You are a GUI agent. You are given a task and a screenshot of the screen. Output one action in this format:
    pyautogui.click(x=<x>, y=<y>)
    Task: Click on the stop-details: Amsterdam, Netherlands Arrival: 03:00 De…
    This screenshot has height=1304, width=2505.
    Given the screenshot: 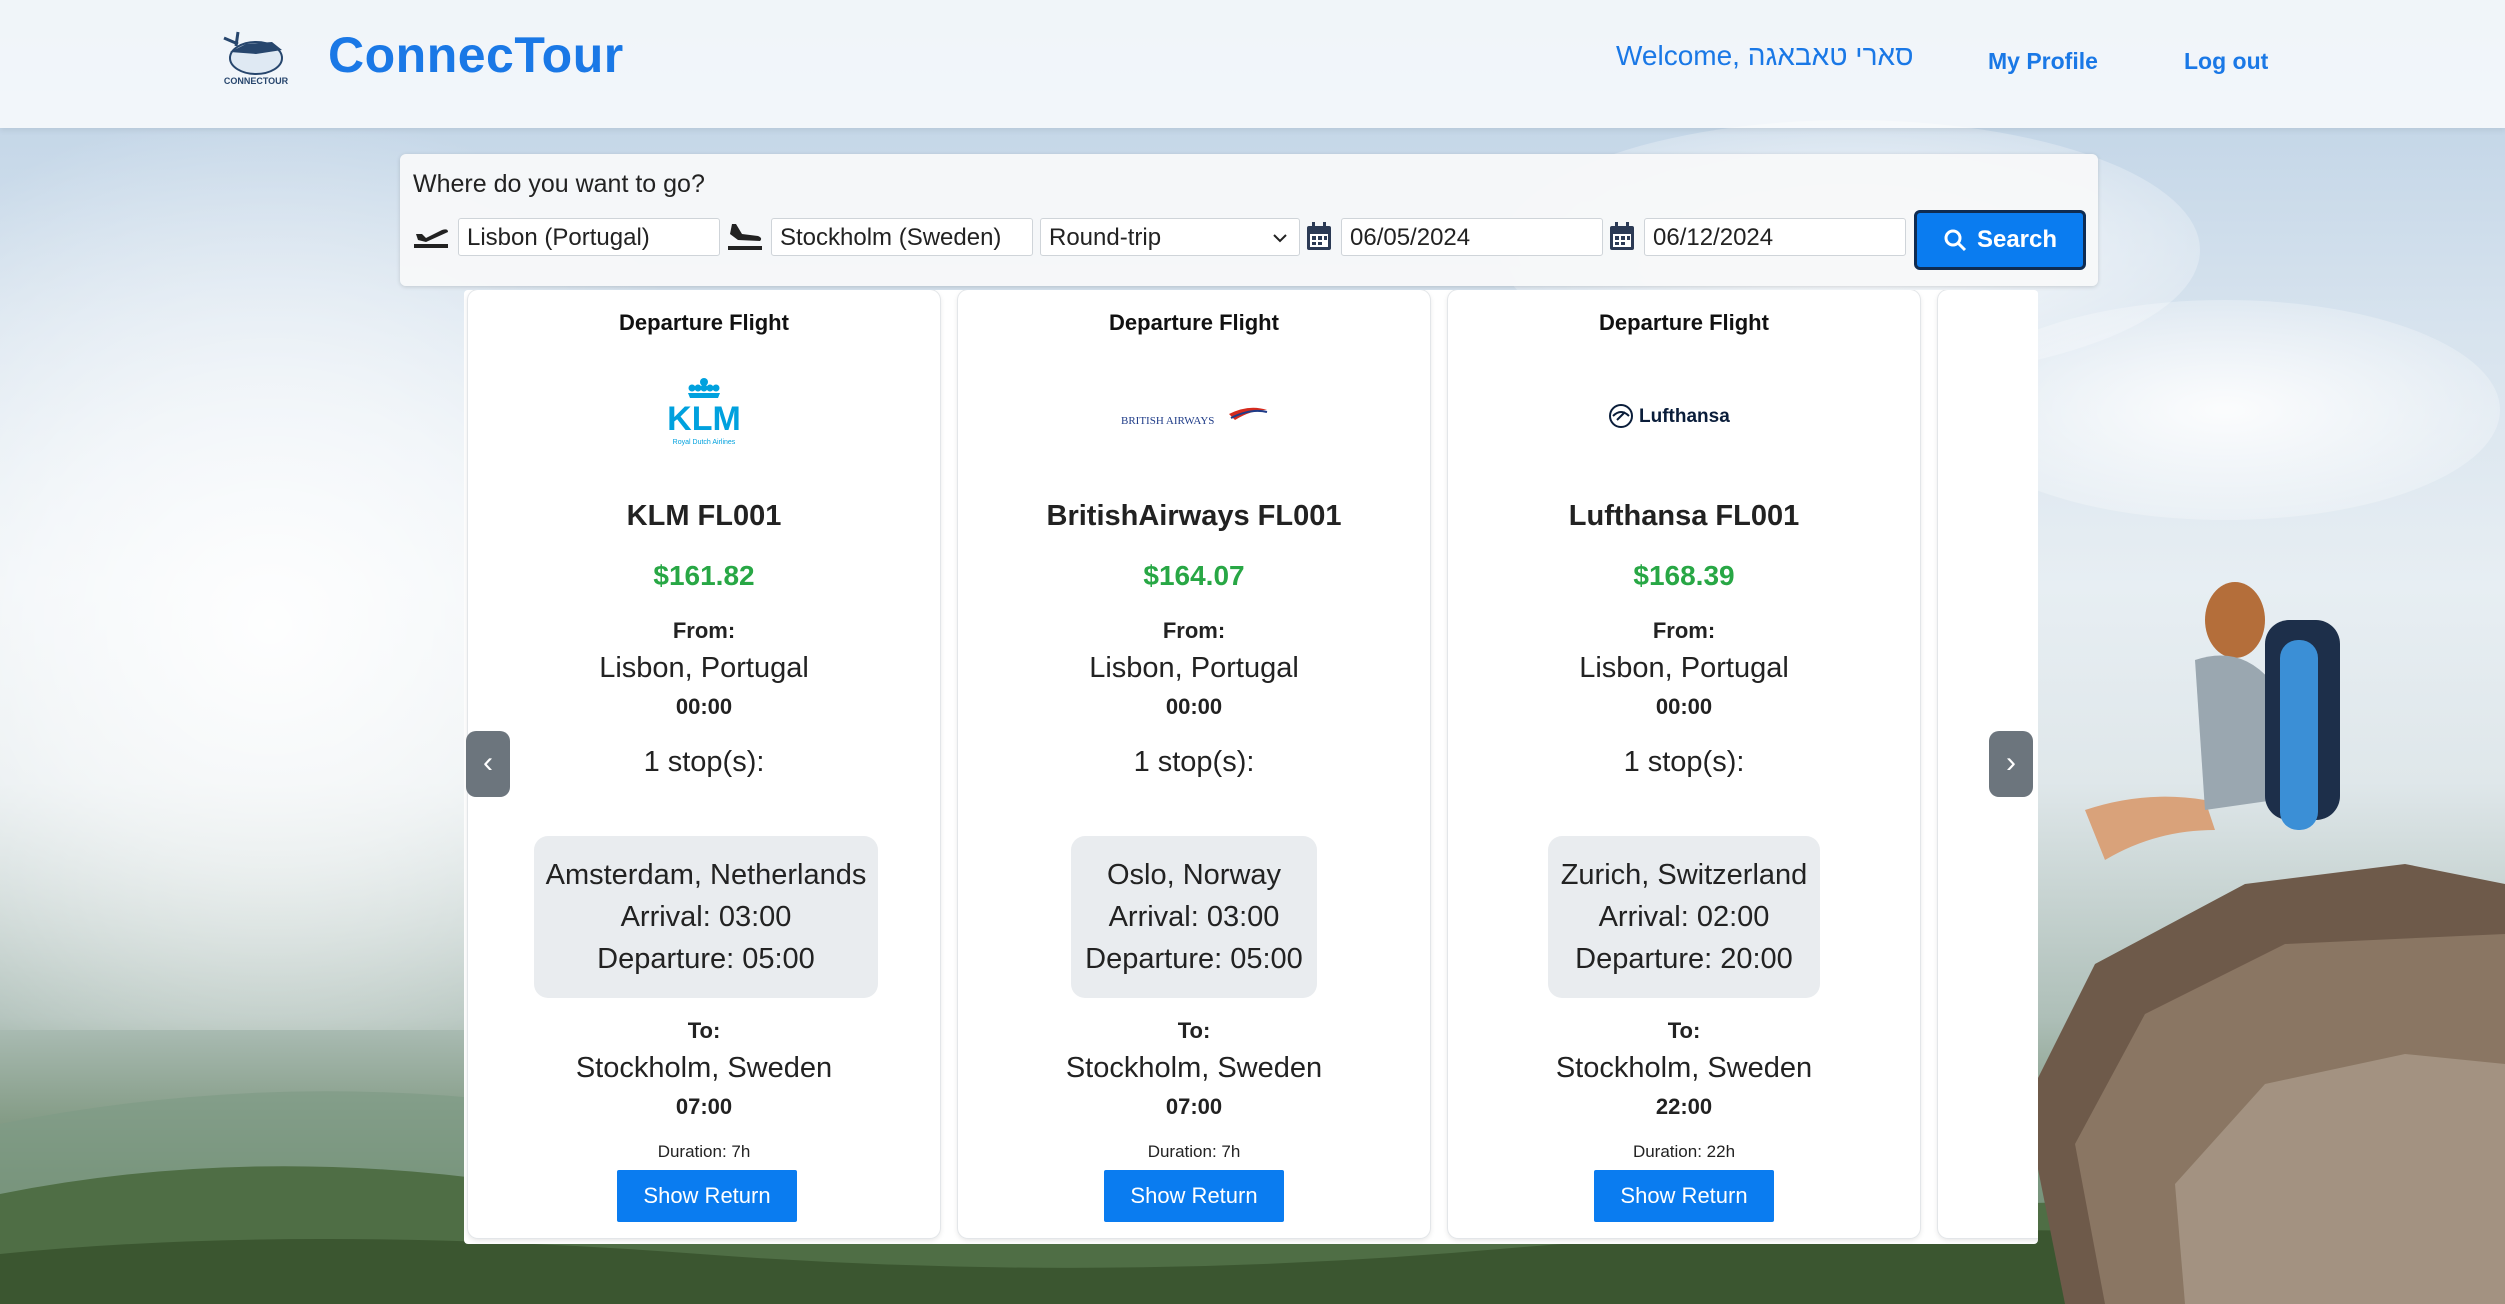 What is the action you would take?
    pyautogui.click(x=706, y=917)
    